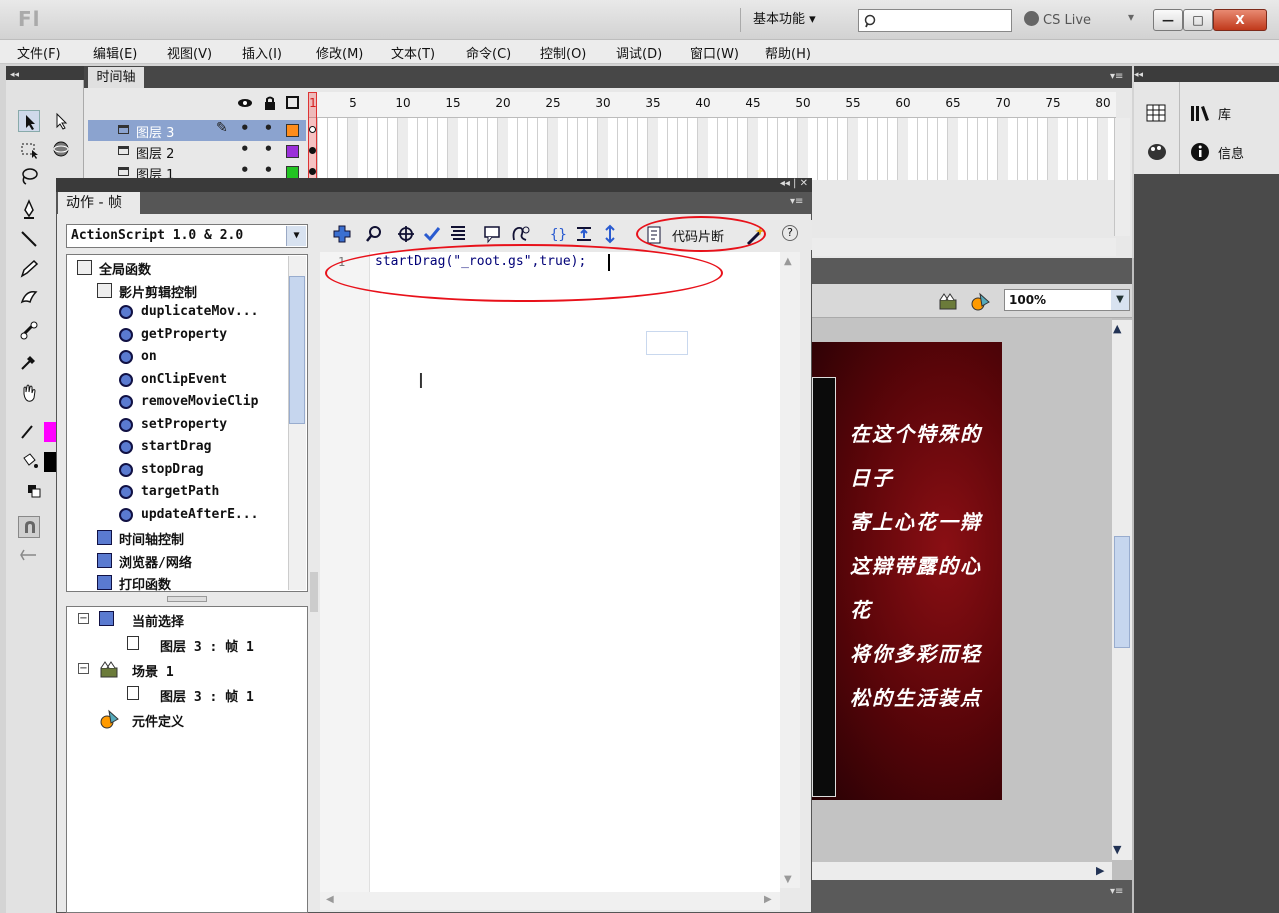 The height and width of the screenshot is (913, 1279). Describe the element at coordinates (29, 527) in the screenshot. I see `snap-to-objects-icon` at that location.